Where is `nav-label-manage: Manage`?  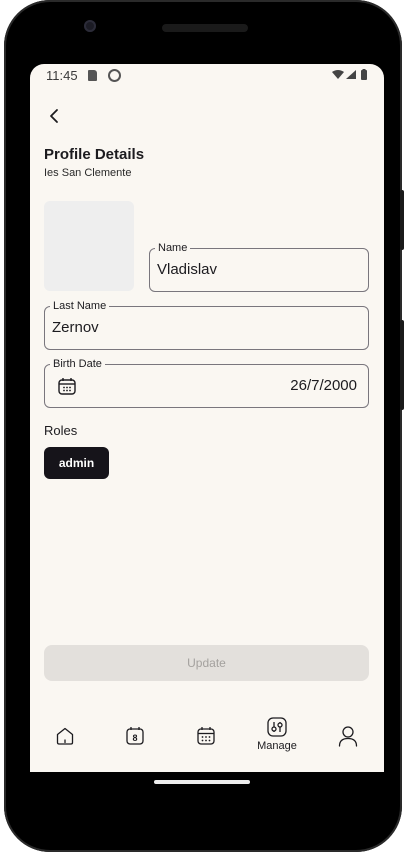 nav-label-manage: Manage is located at coordinates (277, 746).